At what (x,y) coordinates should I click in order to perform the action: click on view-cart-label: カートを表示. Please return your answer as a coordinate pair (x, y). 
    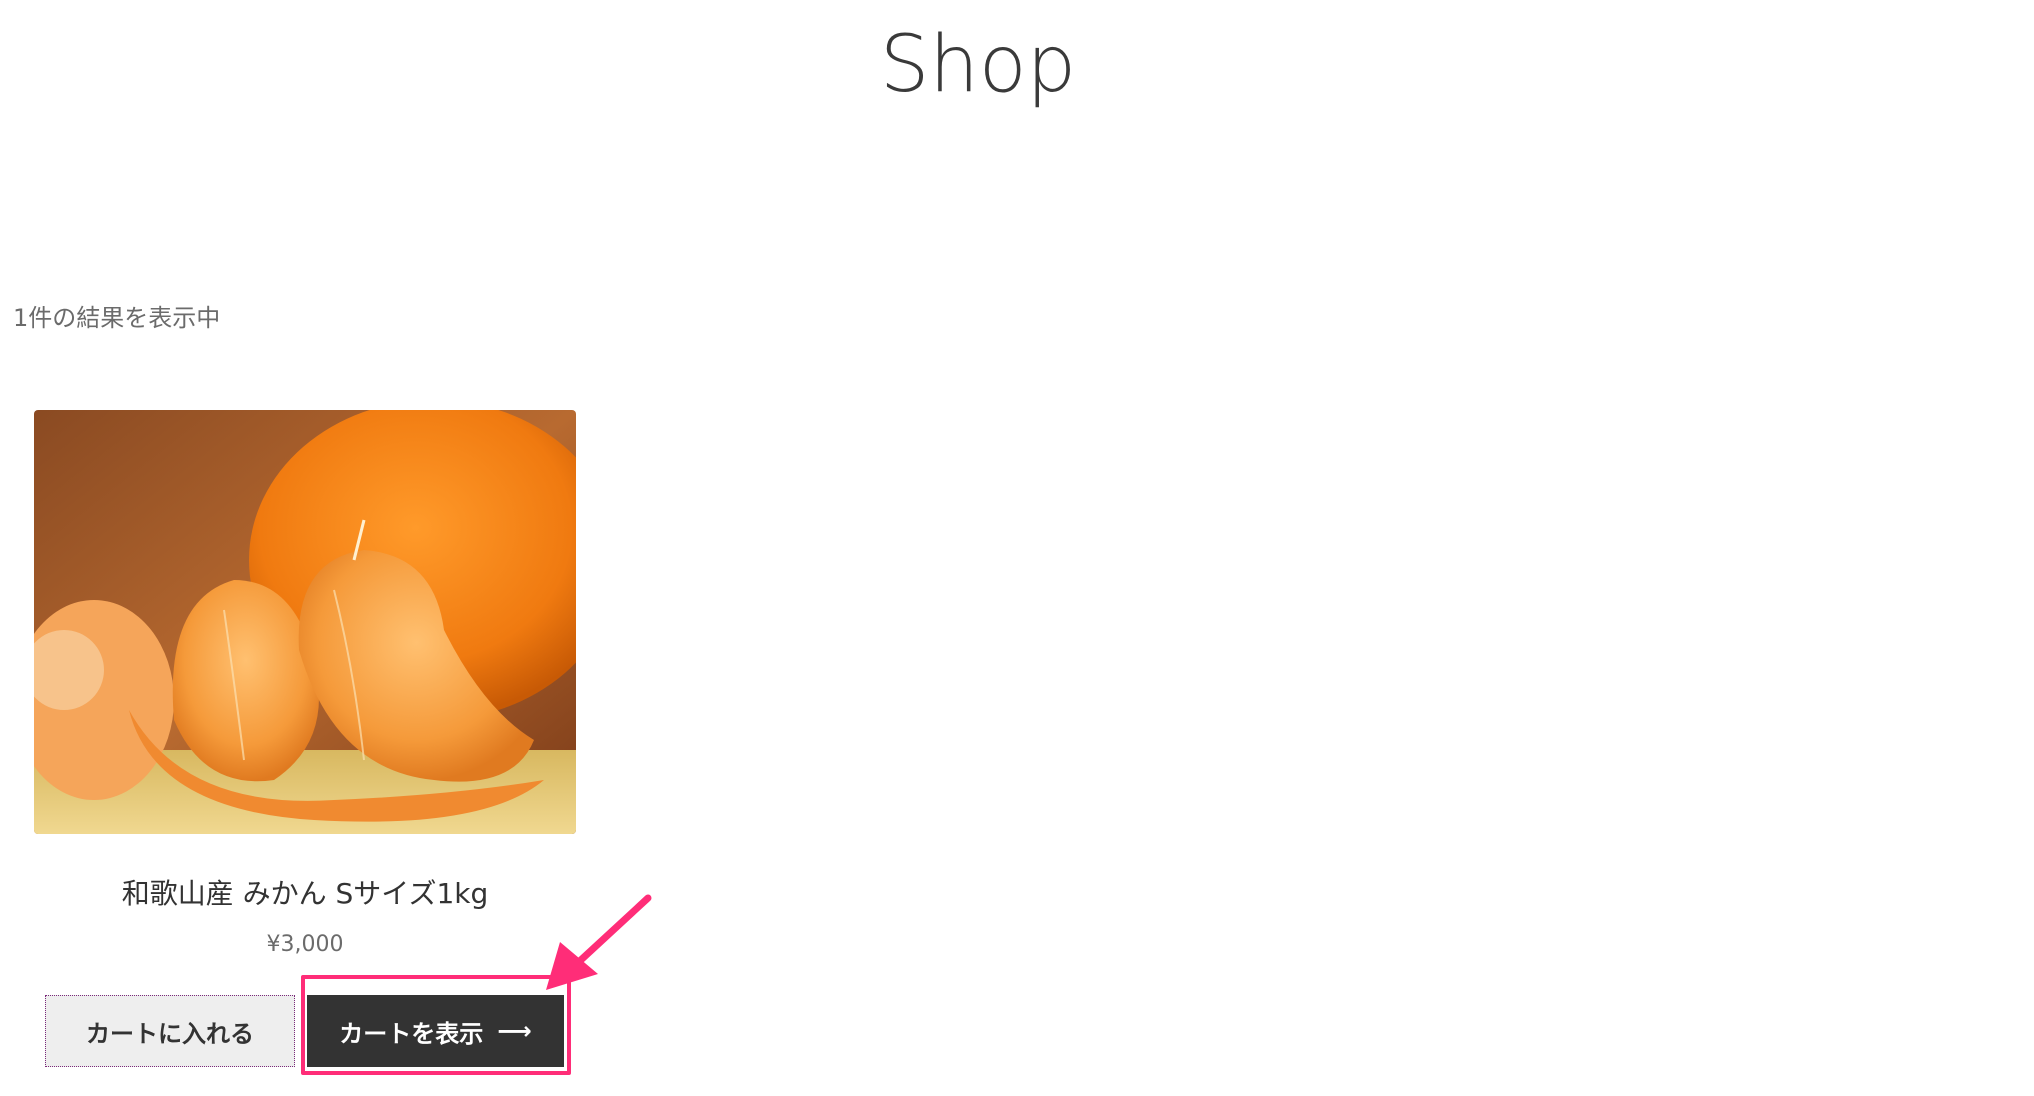
    Looking at the image, I should click on (411, 1033).